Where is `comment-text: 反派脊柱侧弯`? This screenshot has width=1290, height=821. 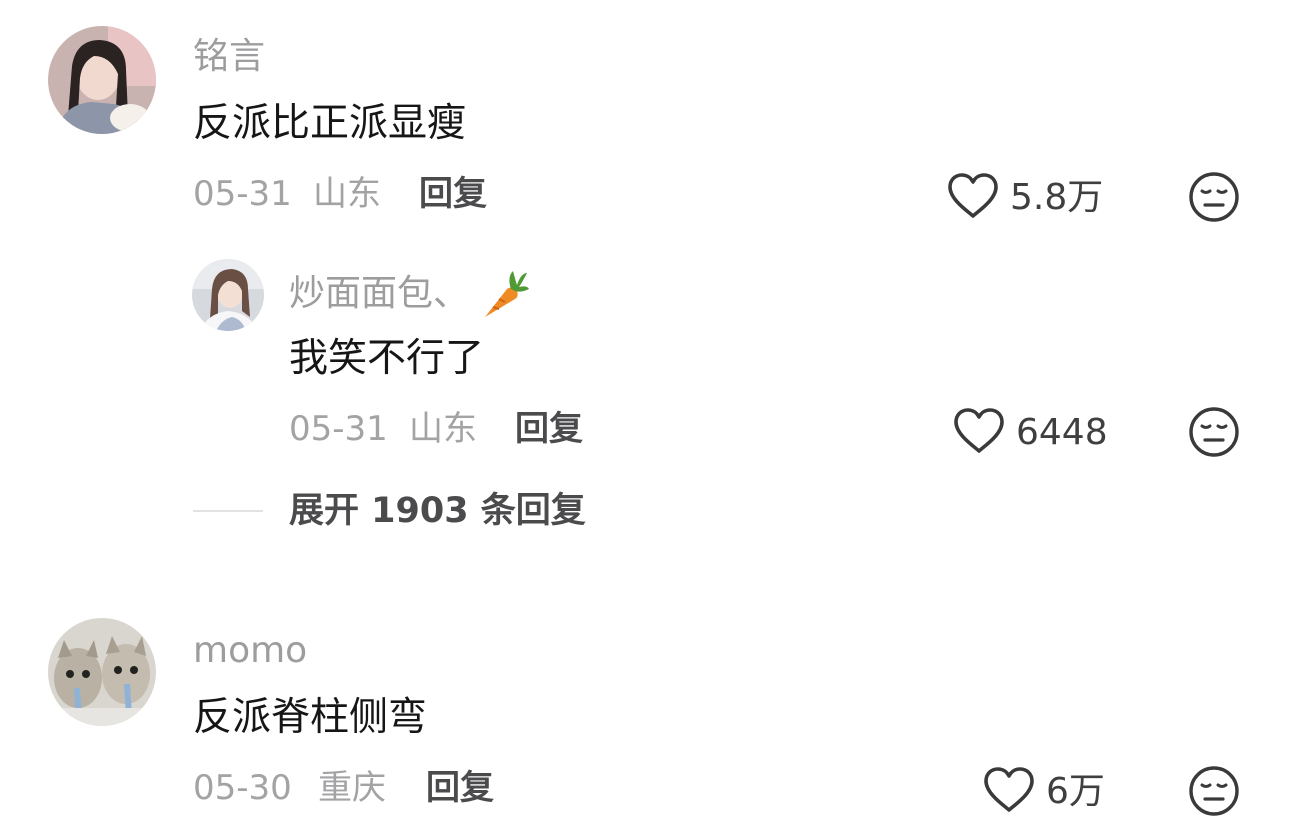 comment-text: 反派脊柱侧弯 is located at coordinates (310, 717).